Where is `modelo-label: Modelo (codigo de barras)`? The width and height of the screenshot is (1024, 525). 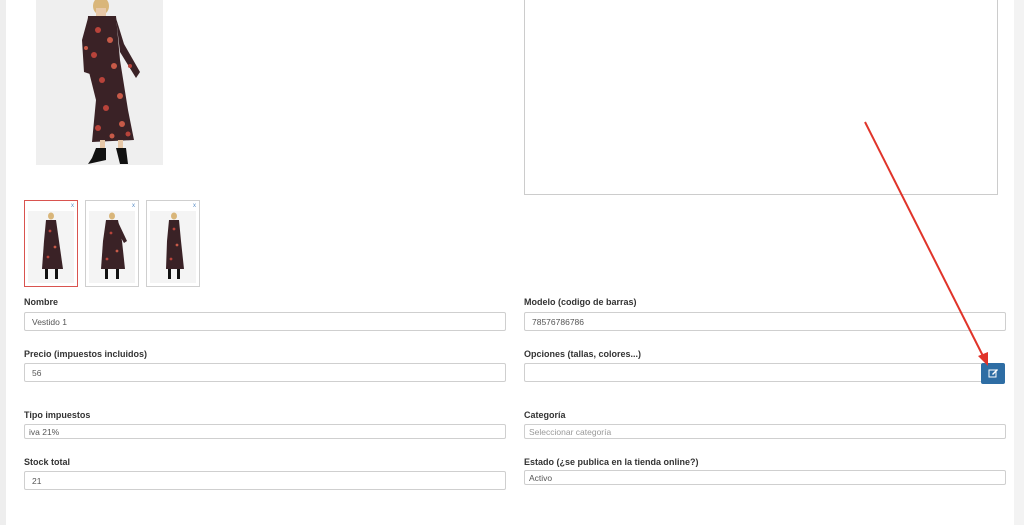
modelo-label: Modelo (codigo de barras) is located at coordinates (580, 302).